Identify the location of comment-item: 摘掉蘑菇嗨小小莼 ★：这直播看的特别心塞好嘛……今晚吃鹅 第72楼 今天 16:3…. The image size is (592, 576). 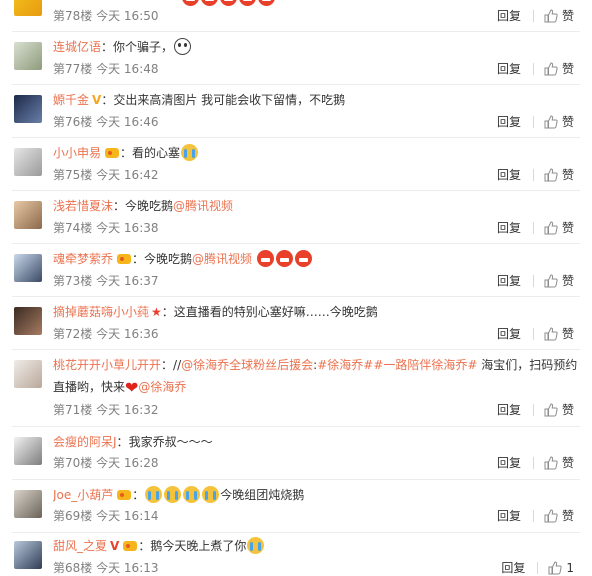
(296, 323).